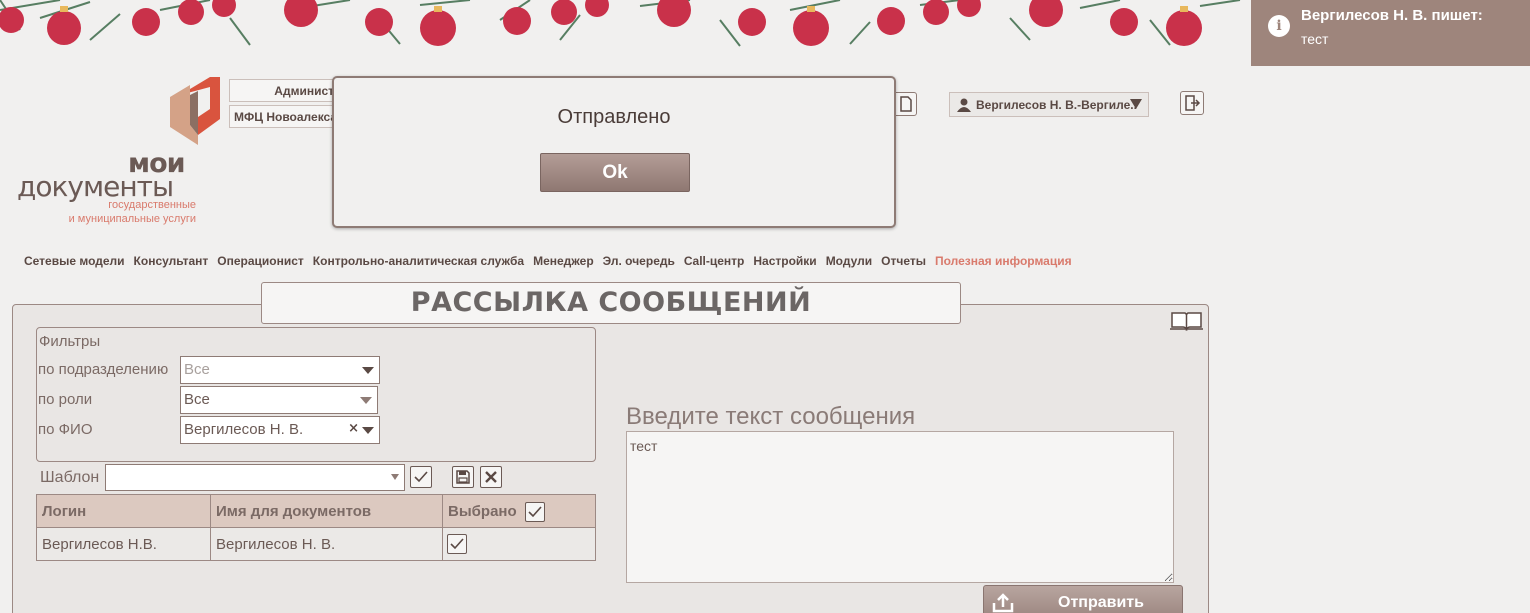 This screenshot has width=1530, height=613. I want to click on logout-icon, so click(1193, 103).